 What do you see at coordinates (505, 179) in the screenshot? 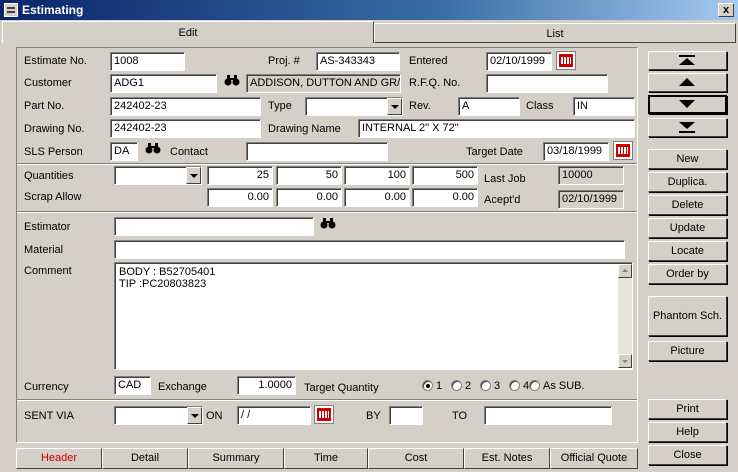
I see `last-job-label: Last Job` at bounding box center [505, 179].